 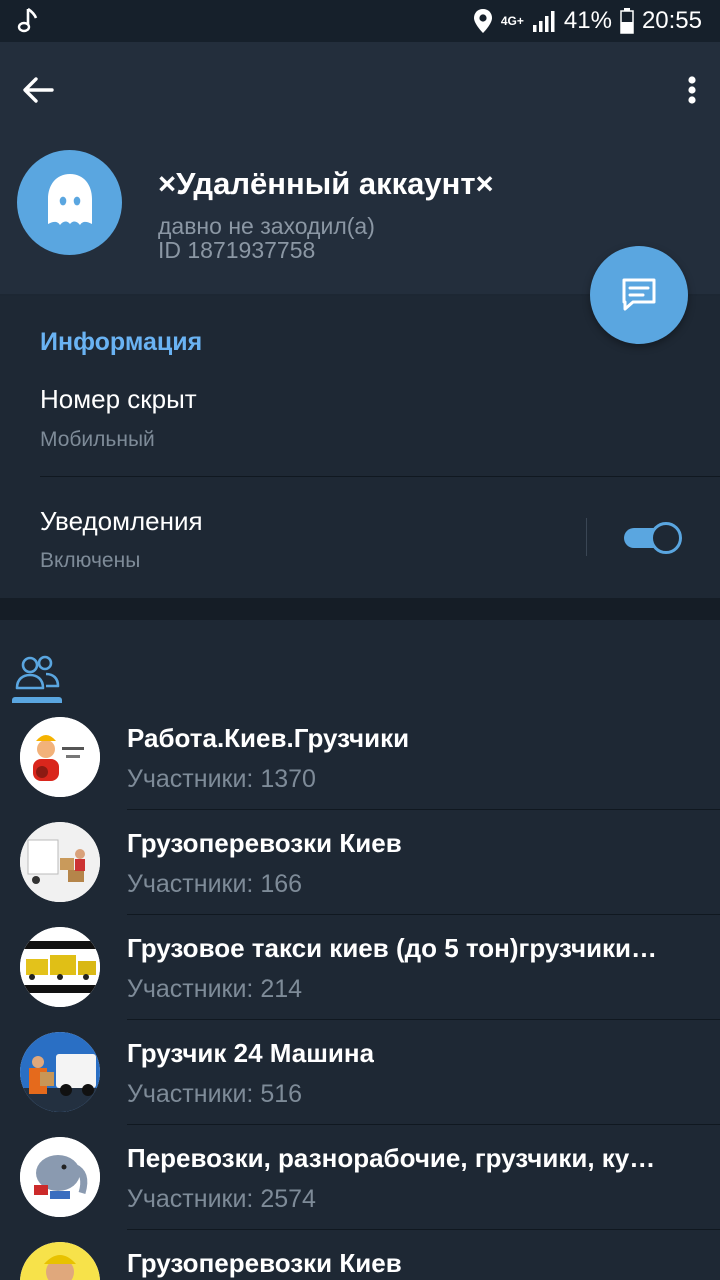 I want to click on notifications-toggle, so click(x=653, y=538).